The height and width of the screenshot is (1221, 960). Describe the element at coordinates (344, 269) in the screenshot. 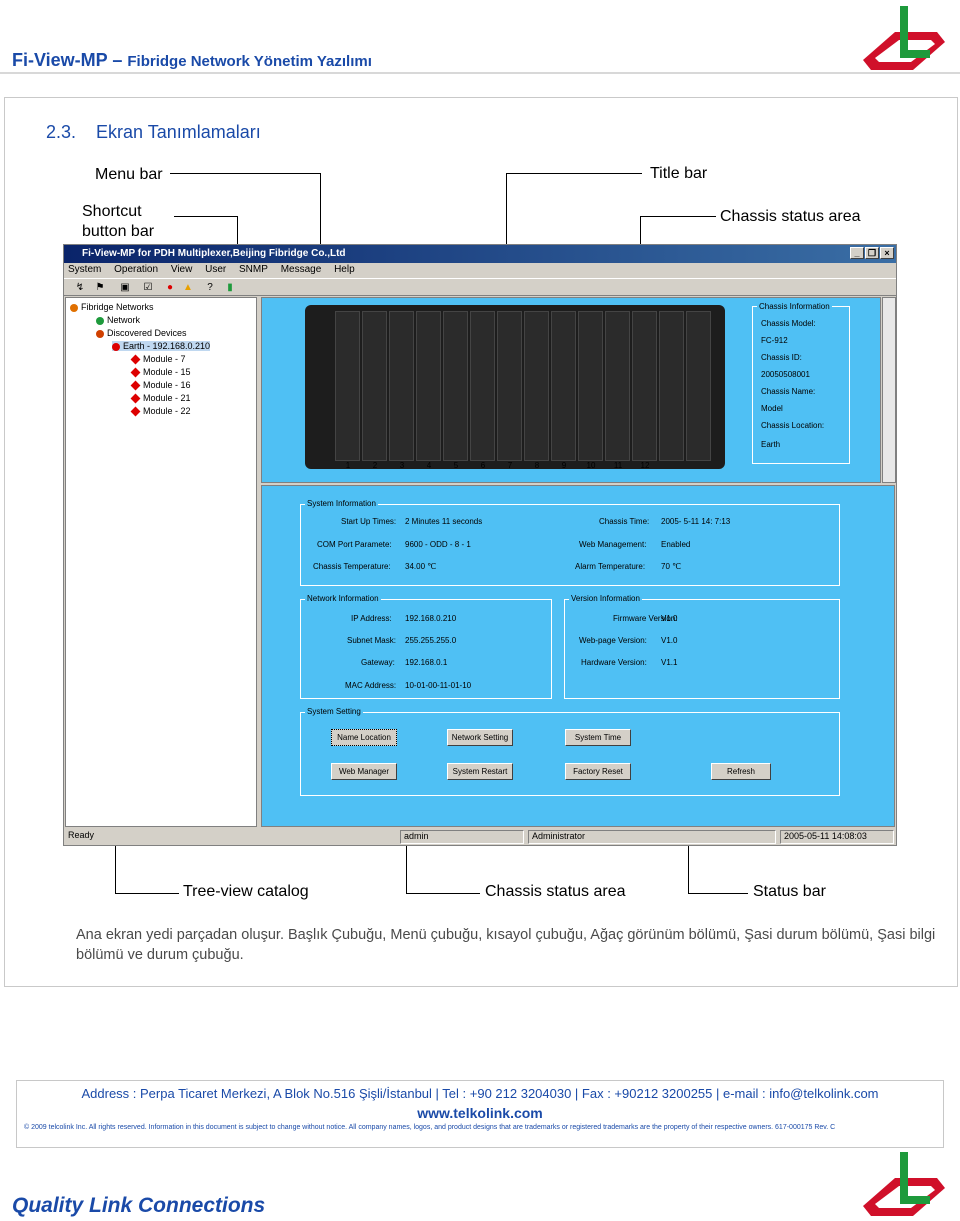

I see `menu-help: Help` at that location.